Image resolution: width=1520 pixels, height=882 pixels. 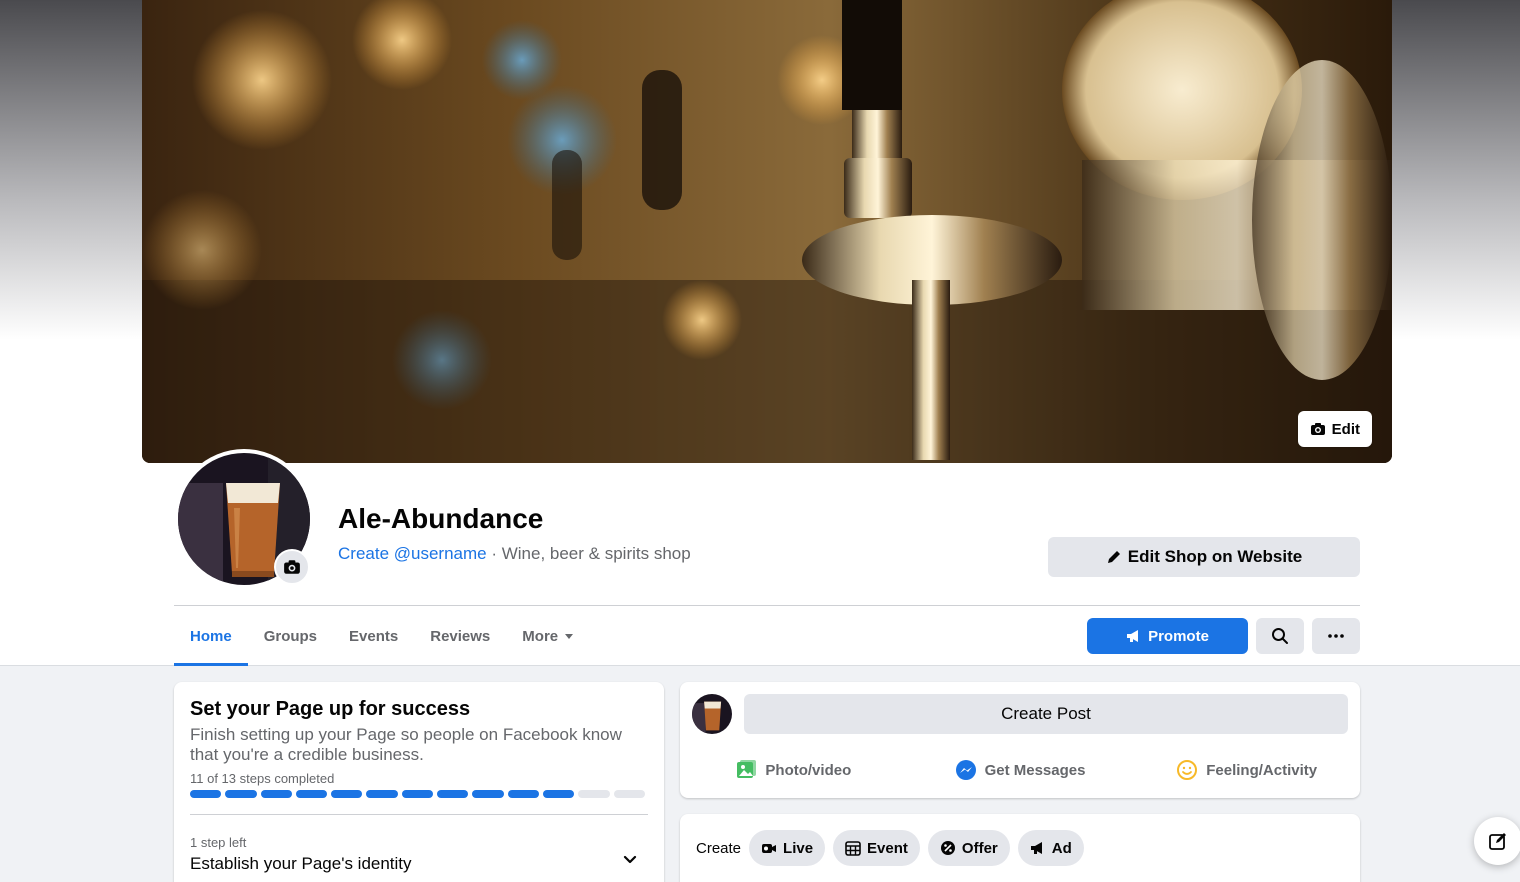 I want to click on create-post-button: Create Post, so click(x=1046, y=714).